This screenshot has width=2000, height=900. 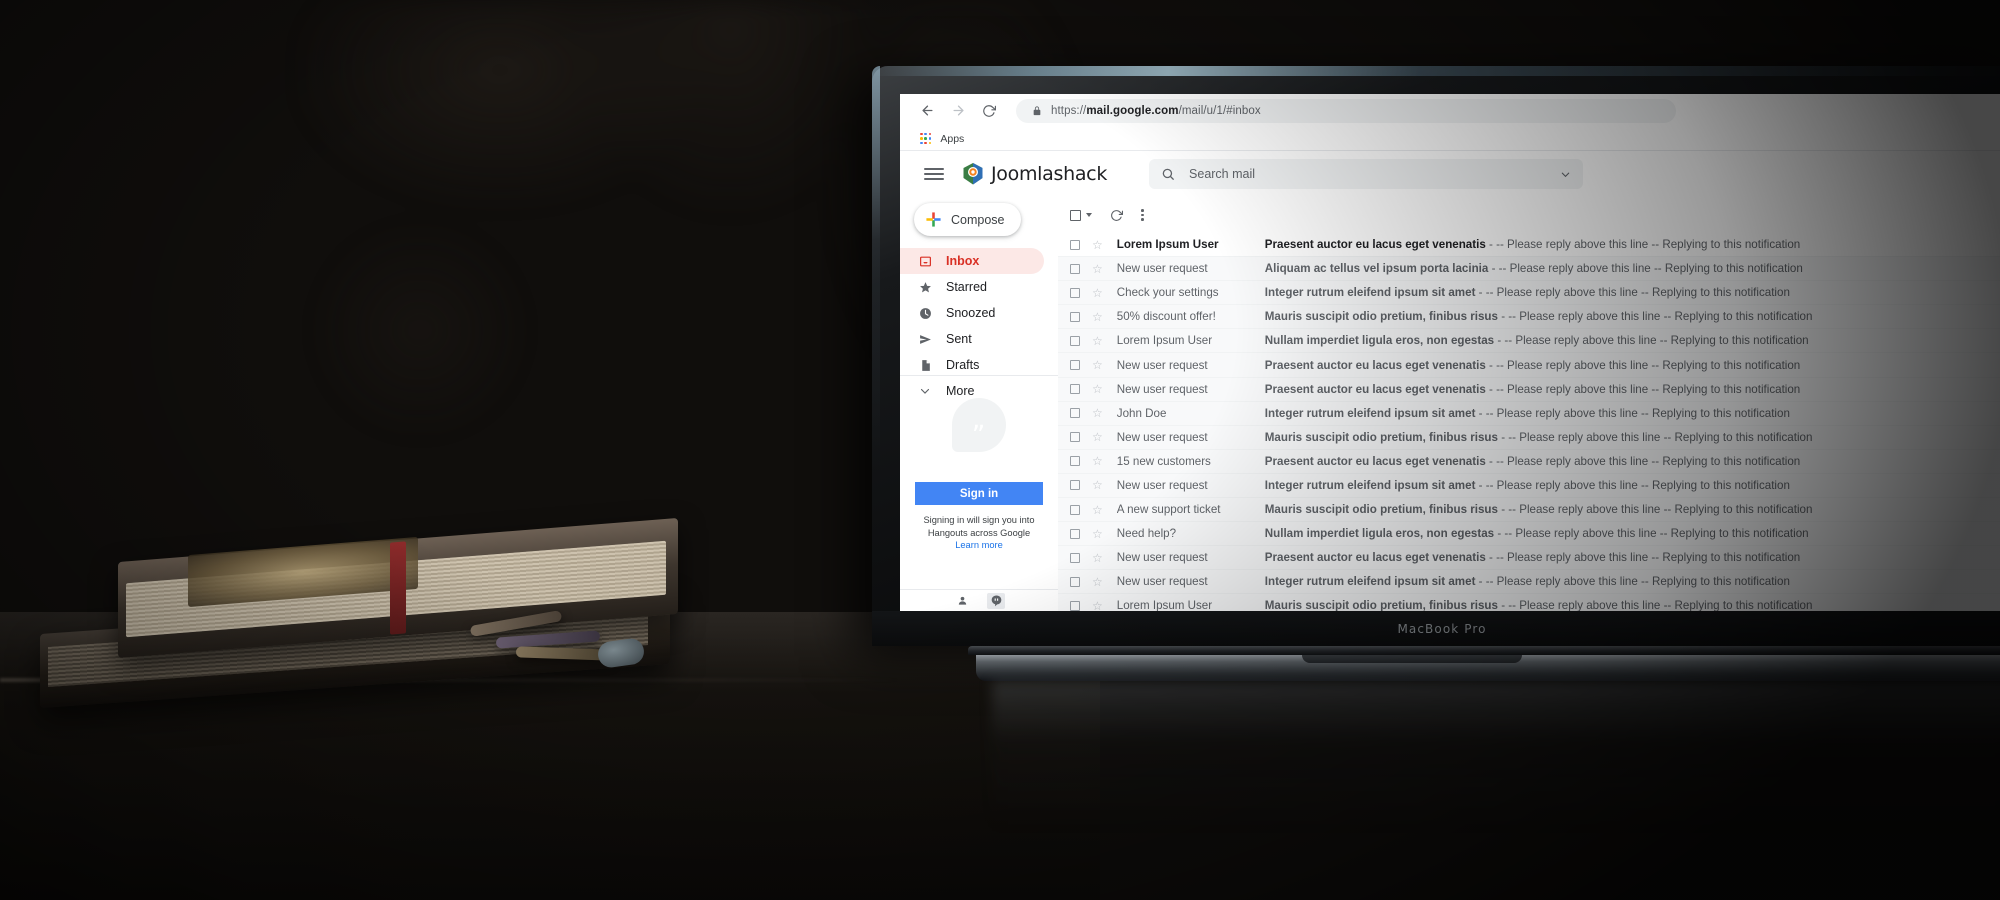 What do you see at coordinates (1496, 756) in the screenshot?
I see `laptop-base-reflection` at bounding box center [1496, 756].